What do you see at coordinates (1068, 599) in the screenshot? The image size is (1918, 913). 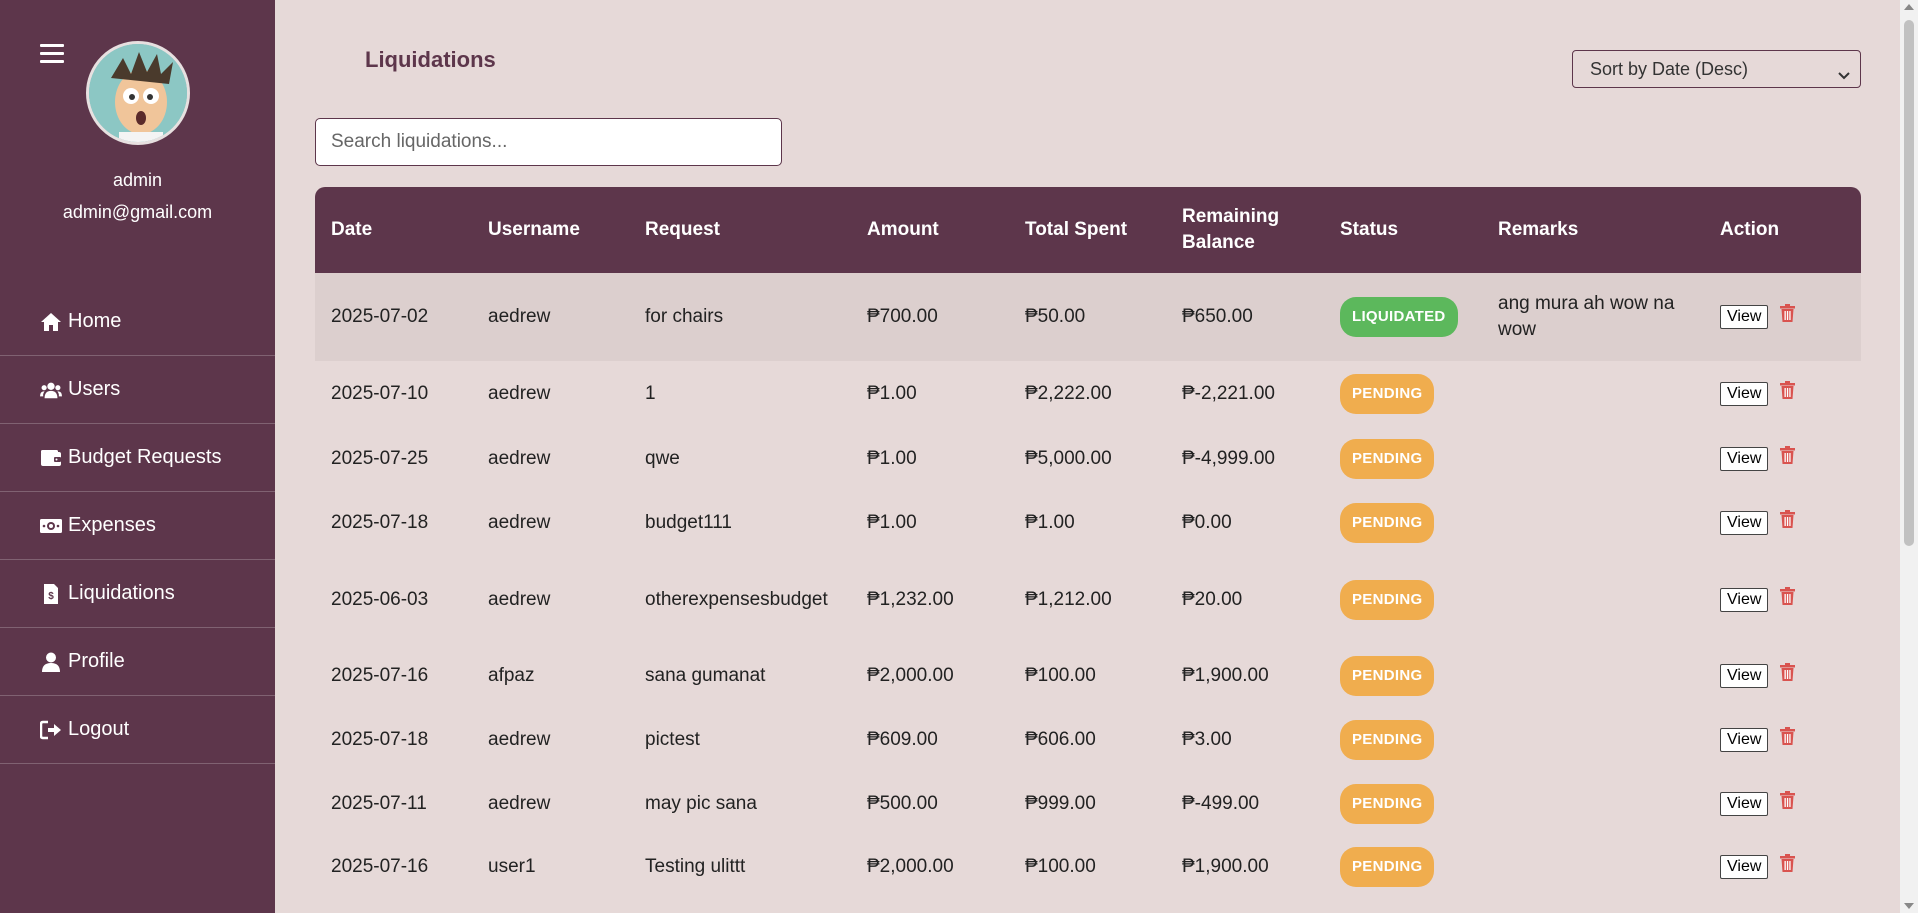 I see `cell-spent: ₱1,212.00` at bounding box center [1068, 599].